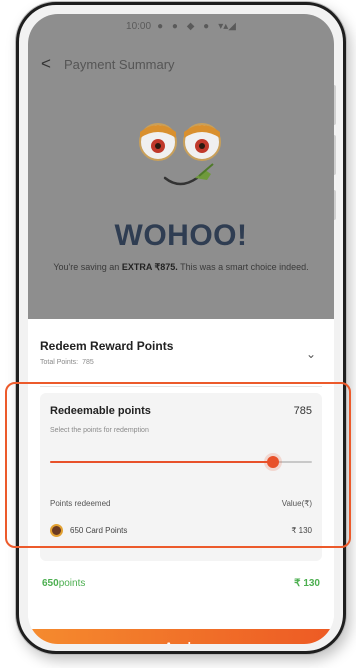  What do you see at coordinates (86, 267) in the screenshot?
I see `savings-message-prefix: You're saving an` at bounding box center [86, 267].